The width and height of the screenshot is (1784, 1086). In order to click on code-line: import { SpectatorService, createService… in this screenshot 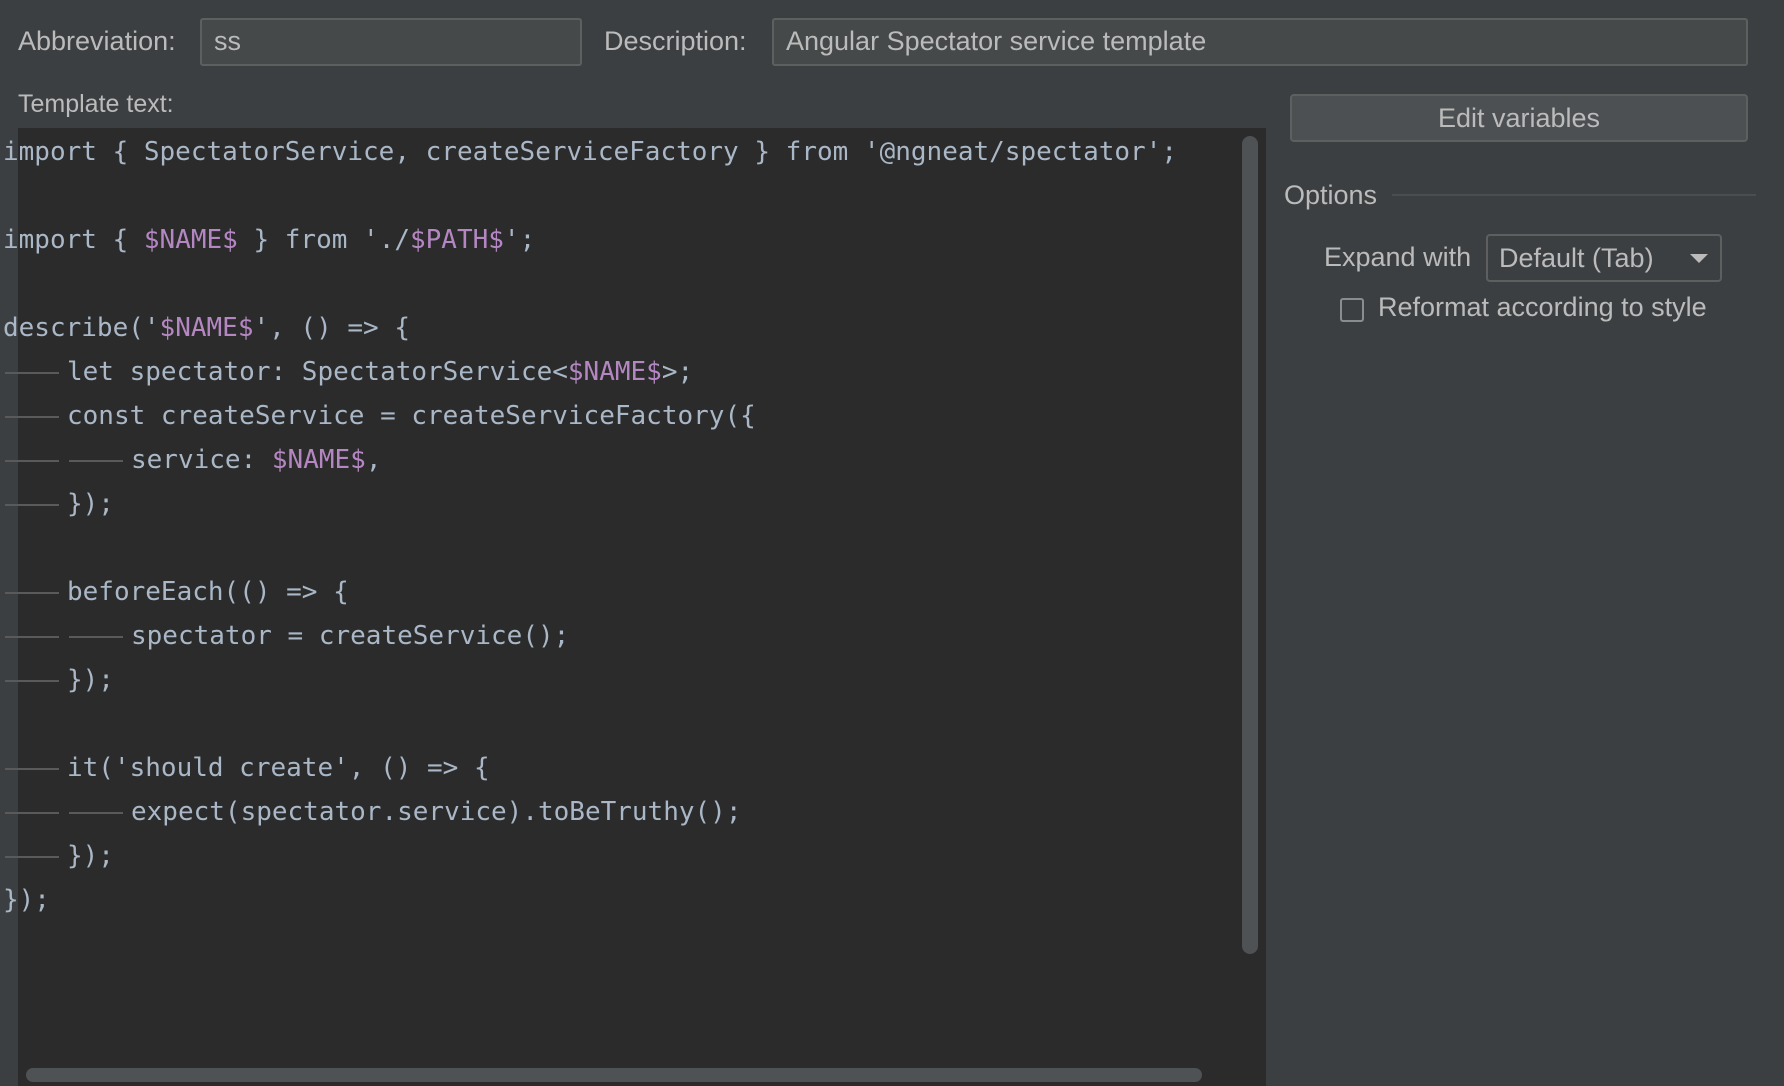, I will do `click(590, 152)`.